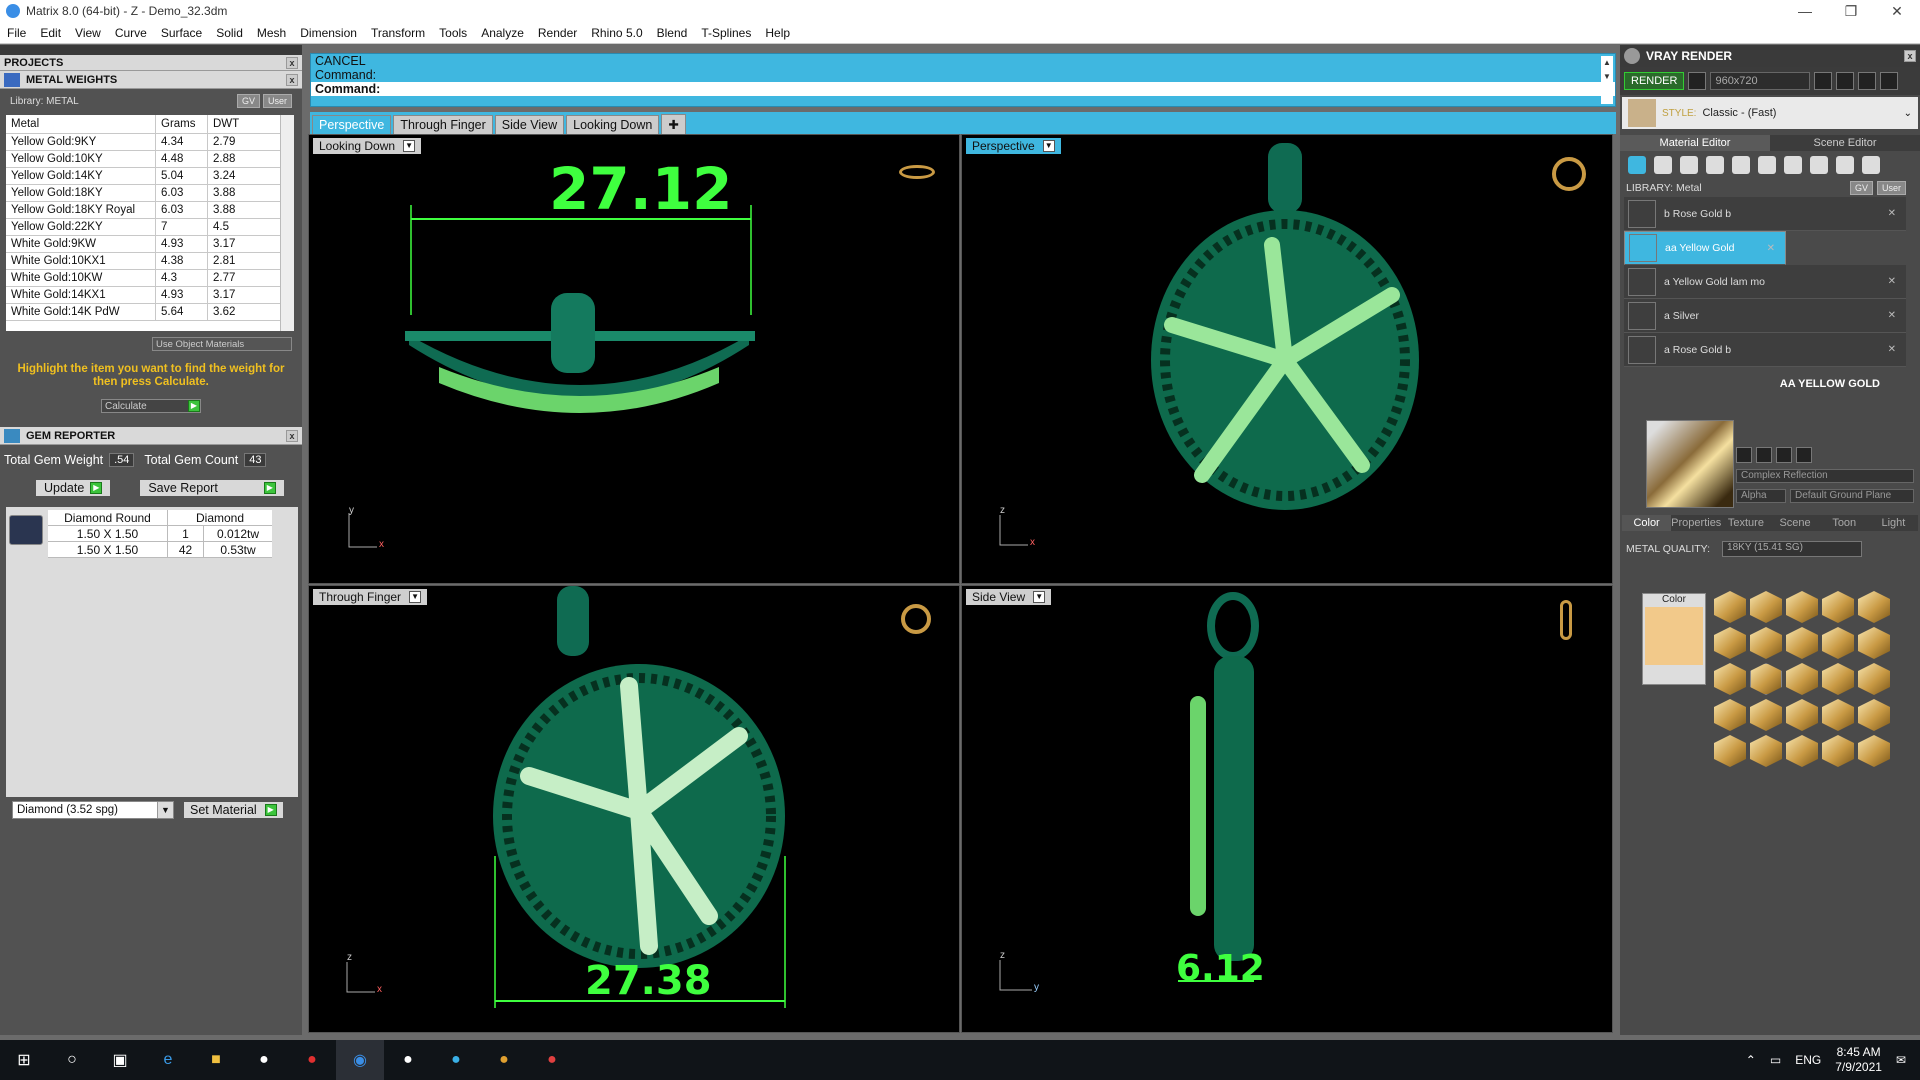 The height and width of the screenshot is (1080, 1920). What do you see at coordinates (1637, 165) in the screenshot?
I see `metal-drop-icon` at bounding box center [1637, 165].